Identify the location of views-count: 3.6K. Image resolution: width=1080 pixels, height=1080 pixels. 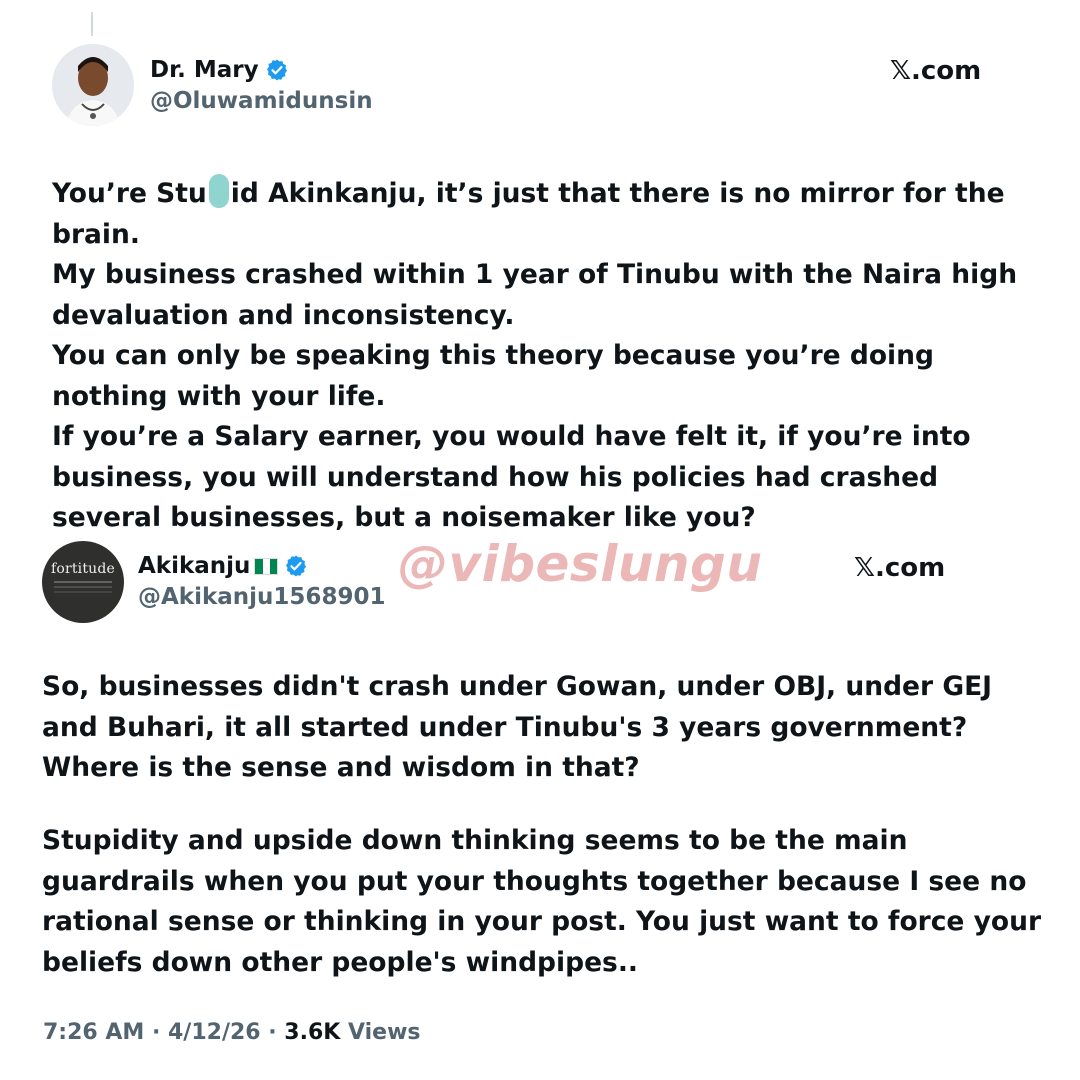
(312, 1032).